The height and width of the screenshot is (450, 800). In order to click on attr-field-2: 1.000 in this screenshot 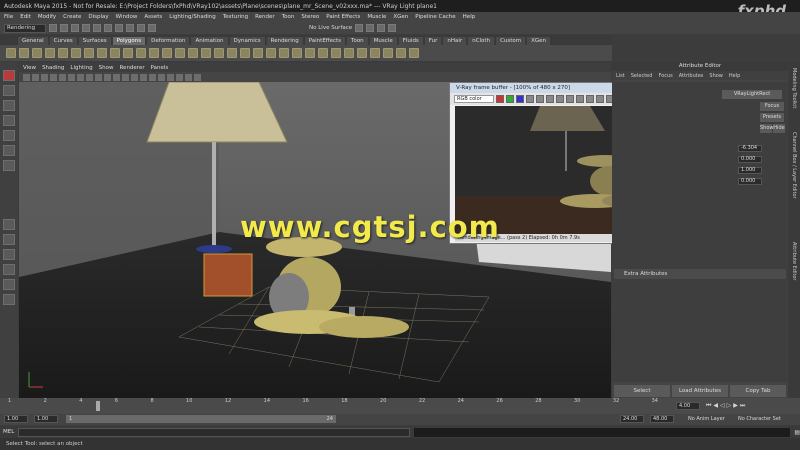, I will do `click(750, 170)`.